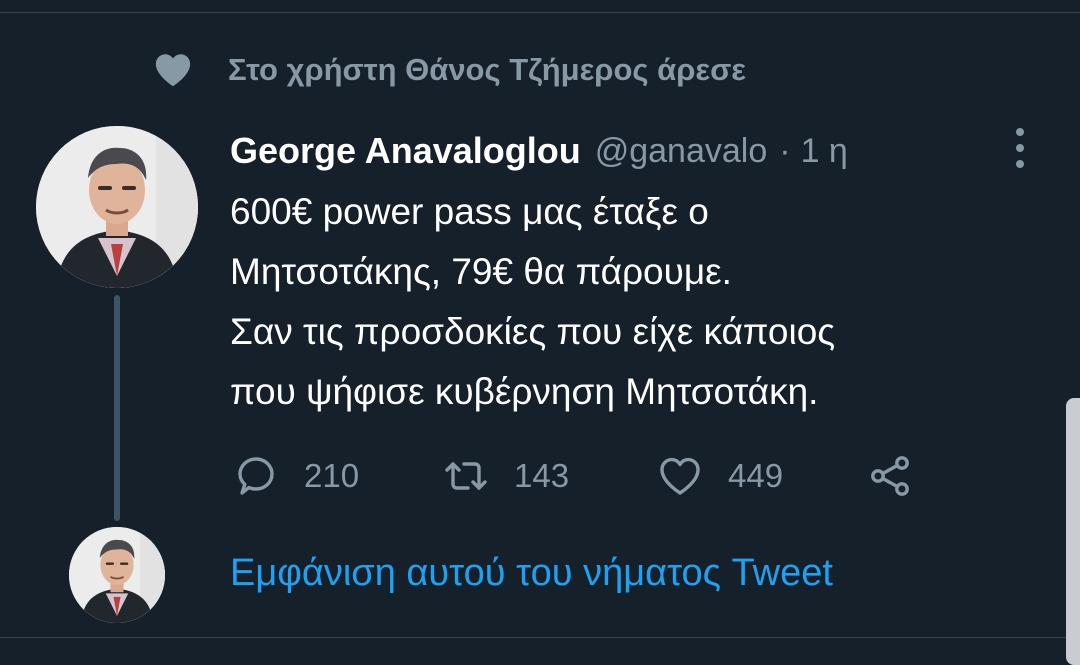  I want to click on thread-line, so click(117, 408).